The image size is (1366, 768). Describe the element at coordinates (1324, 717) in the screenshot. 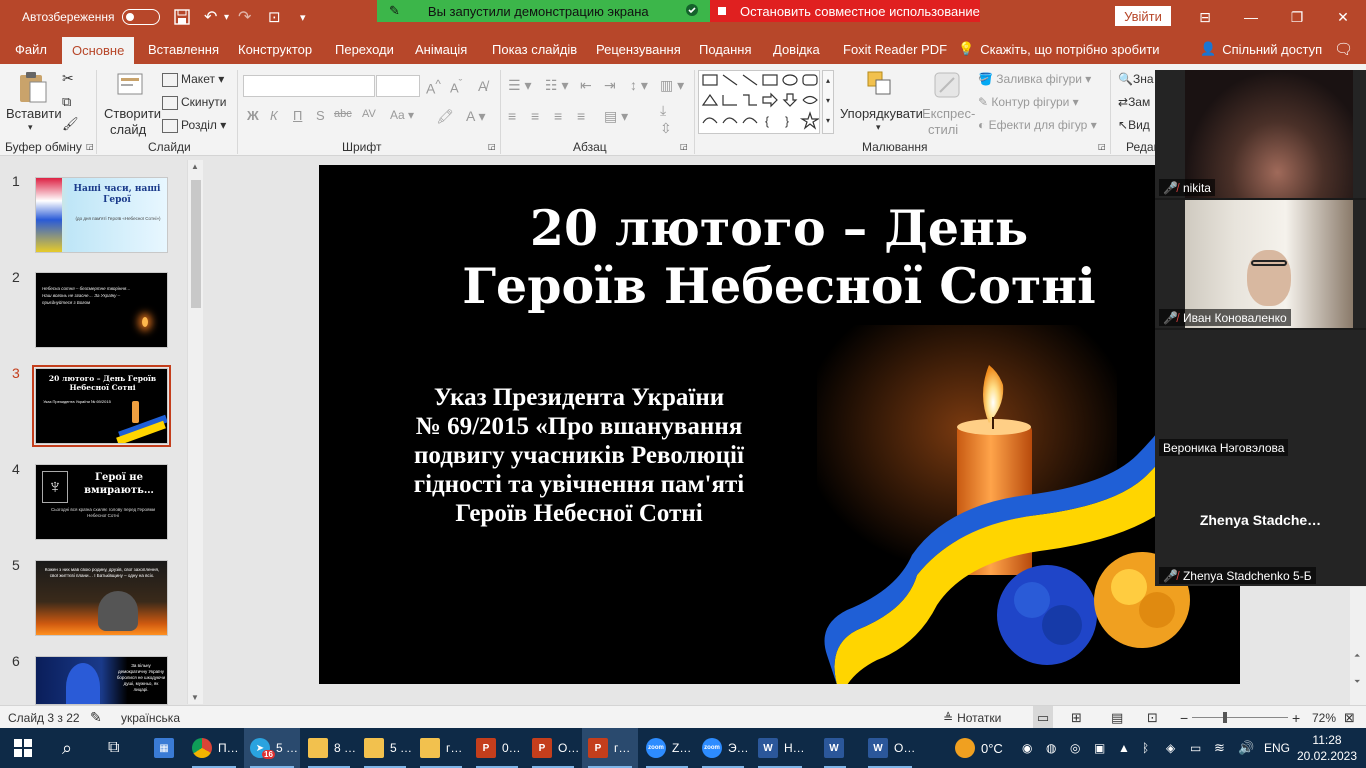

I see `zoom-level: 72%` at that location.